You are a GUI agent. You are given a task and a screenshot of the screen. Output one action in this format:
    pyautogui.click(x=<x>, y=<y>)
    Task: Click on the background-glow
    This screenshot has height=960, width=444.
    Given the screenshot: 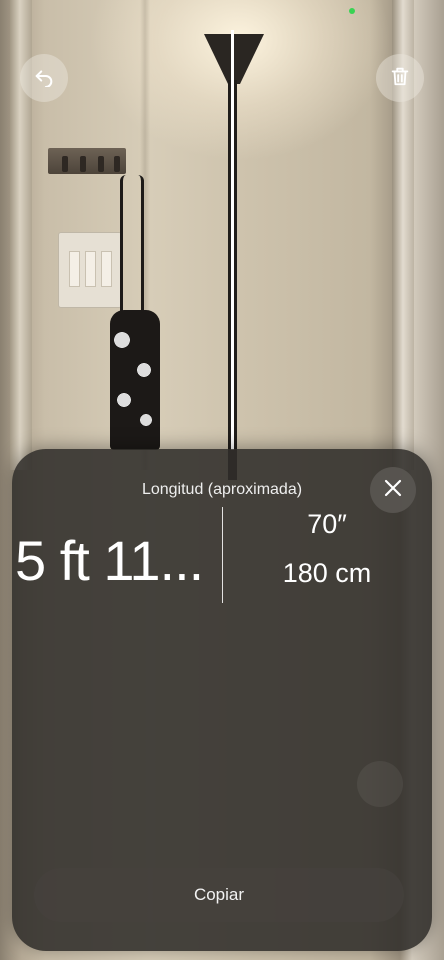 What is the action you would take?
    pyautogui.click(x=380, y=784)
    